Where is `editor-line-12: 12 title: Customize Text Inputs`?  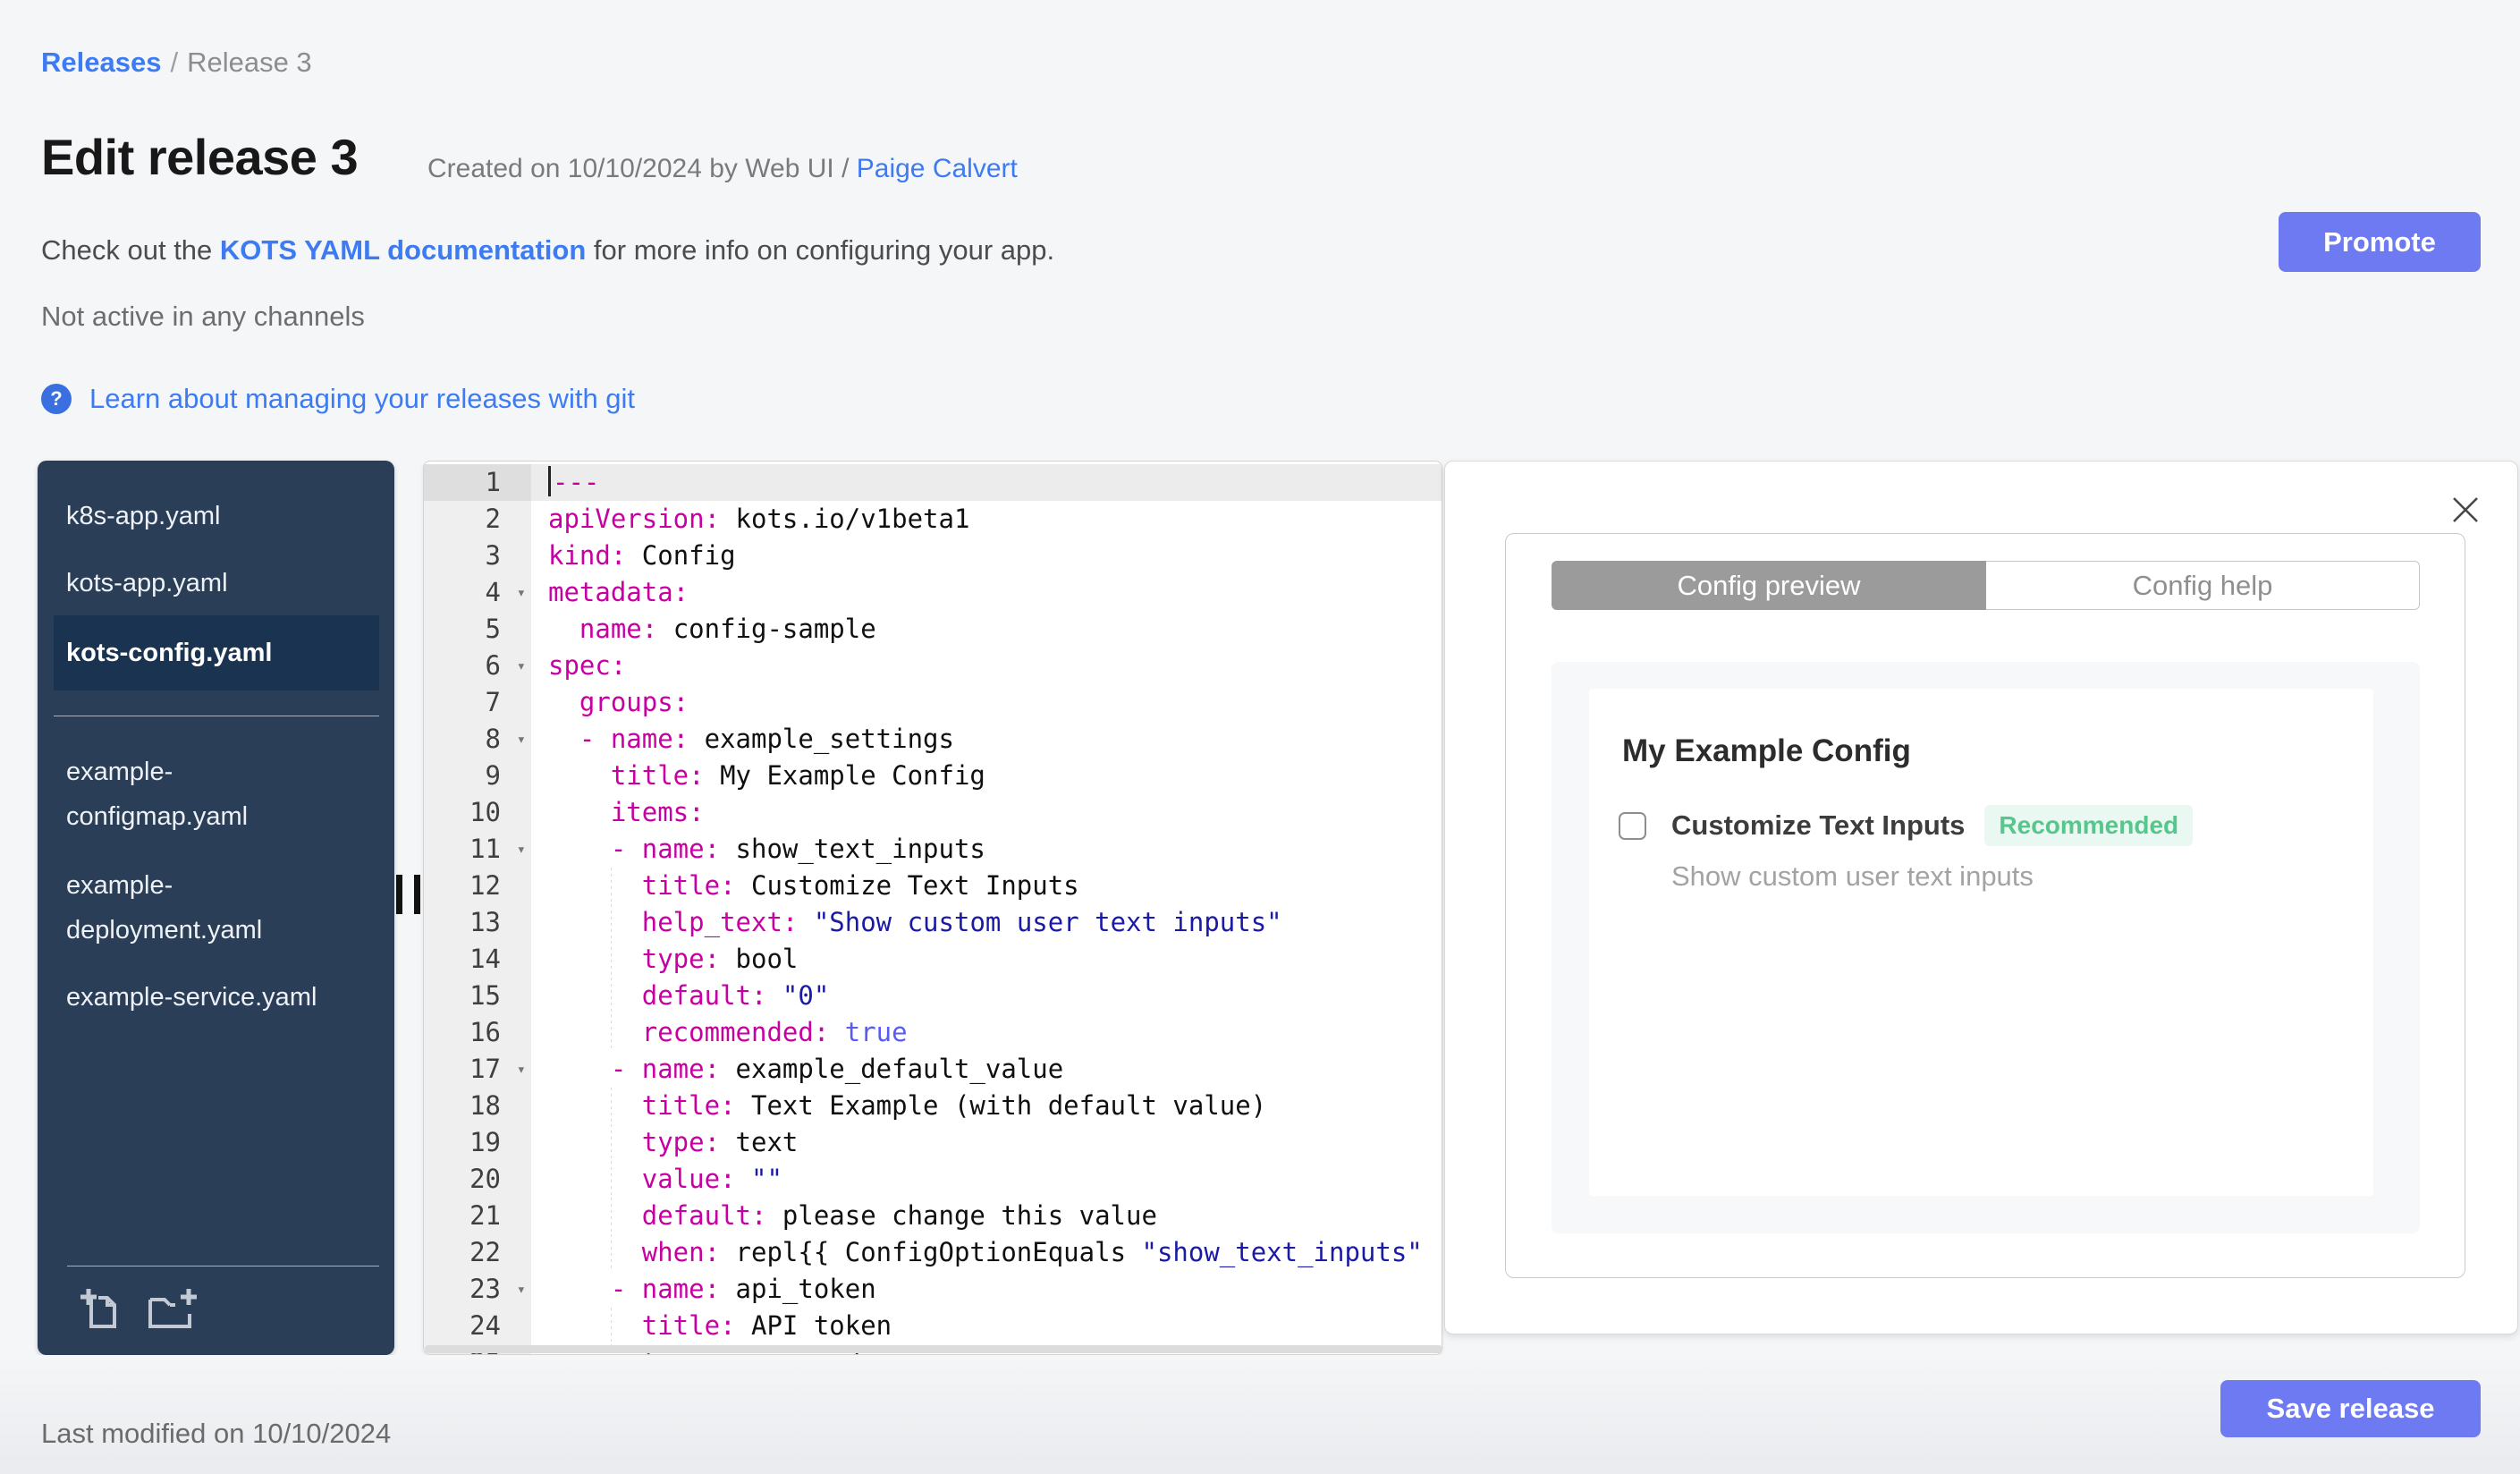
editor-line-12: 12 title: Customize Text Inputs is located at coordinates (933, 886).